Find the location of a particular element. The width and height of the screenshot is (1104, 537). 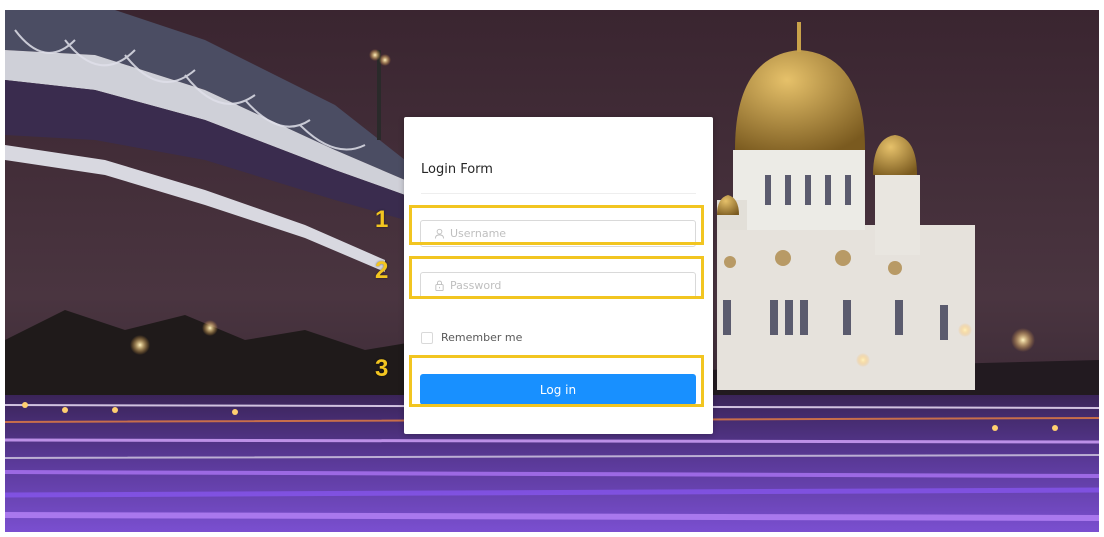

username-field is located at coordinates (558, 233).